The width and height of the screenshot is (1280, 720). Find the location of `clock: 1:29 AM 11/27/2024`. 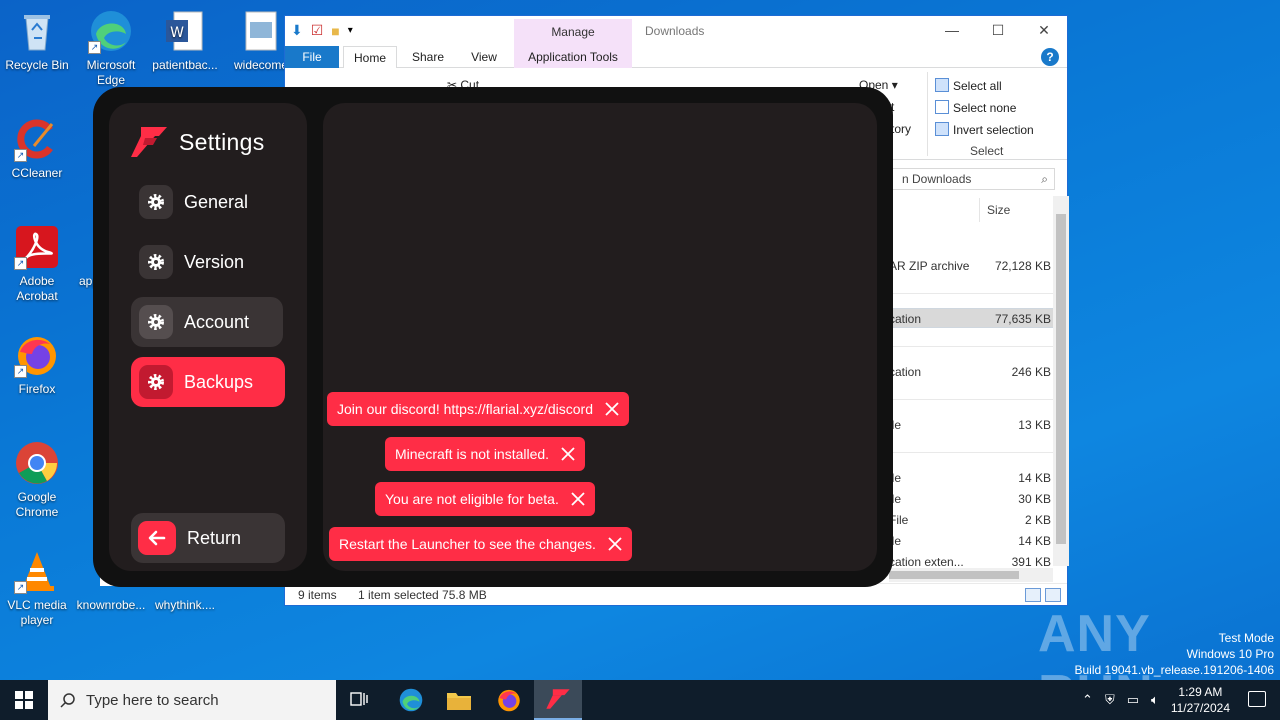

clock: 1:29 AM 11/27/2024 is located at coordinates (1200, 700).